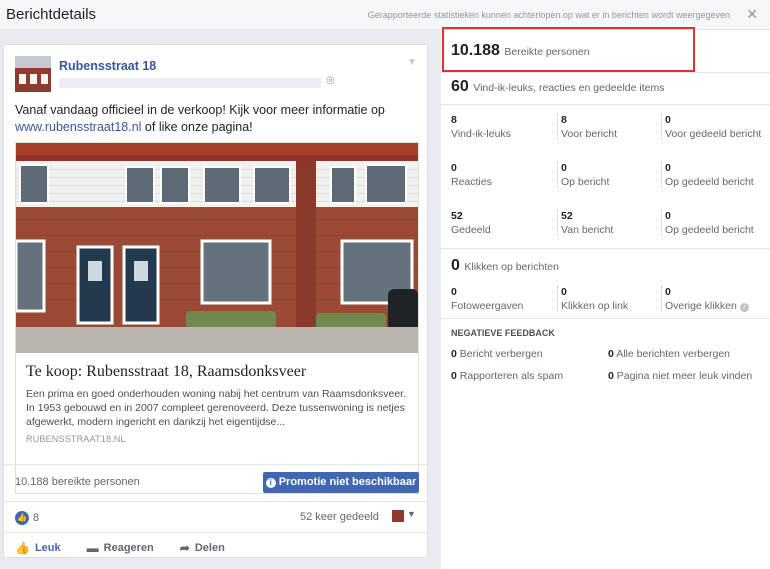 The height and width of the screenshot is (569, 770). Describe the element at coordinates (76, 439) in the screenshot. I see `link-domain: RUBENSSTRAAT18.NL` at that location.